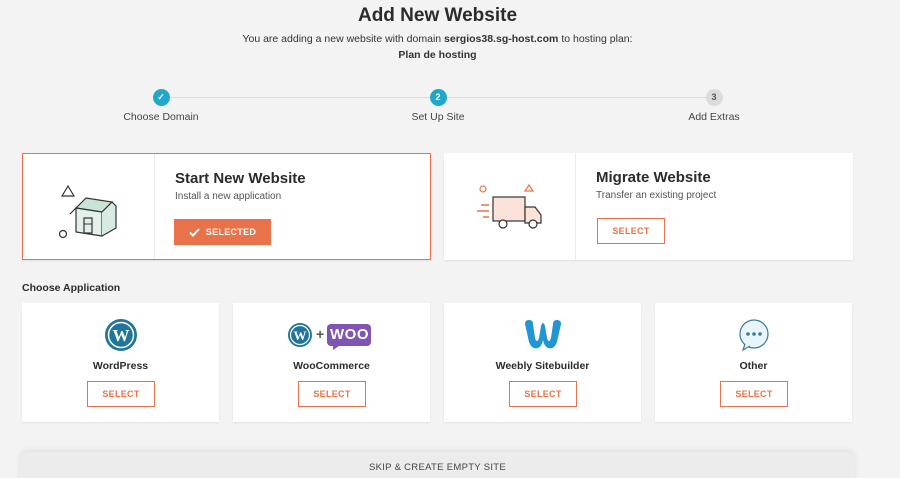 This screenshot has width=900, height=478. I want to click on step-choose-domain: ✓ Choose Domain, so click(161, 106).